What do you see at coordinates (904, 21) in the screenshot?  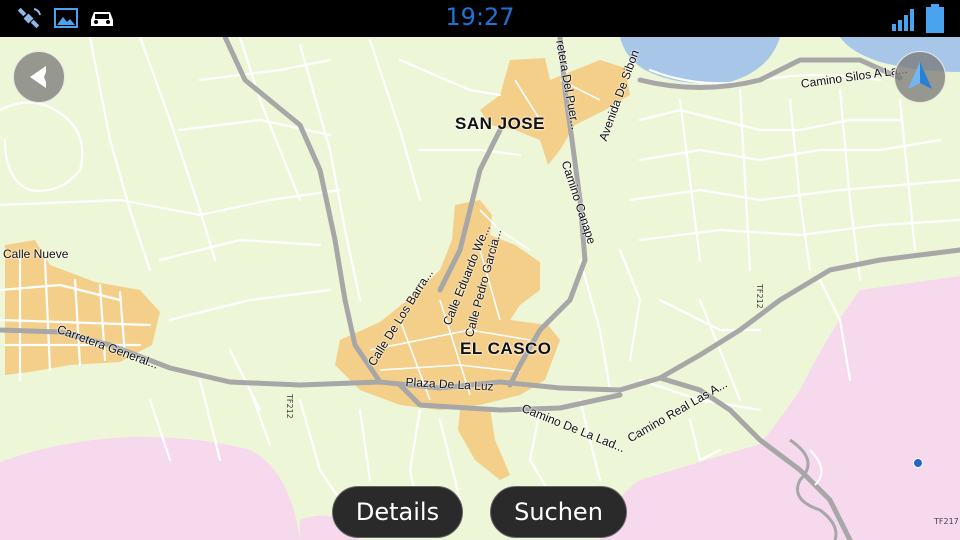 I see `signal-icon` at bounding box center [904, 21].